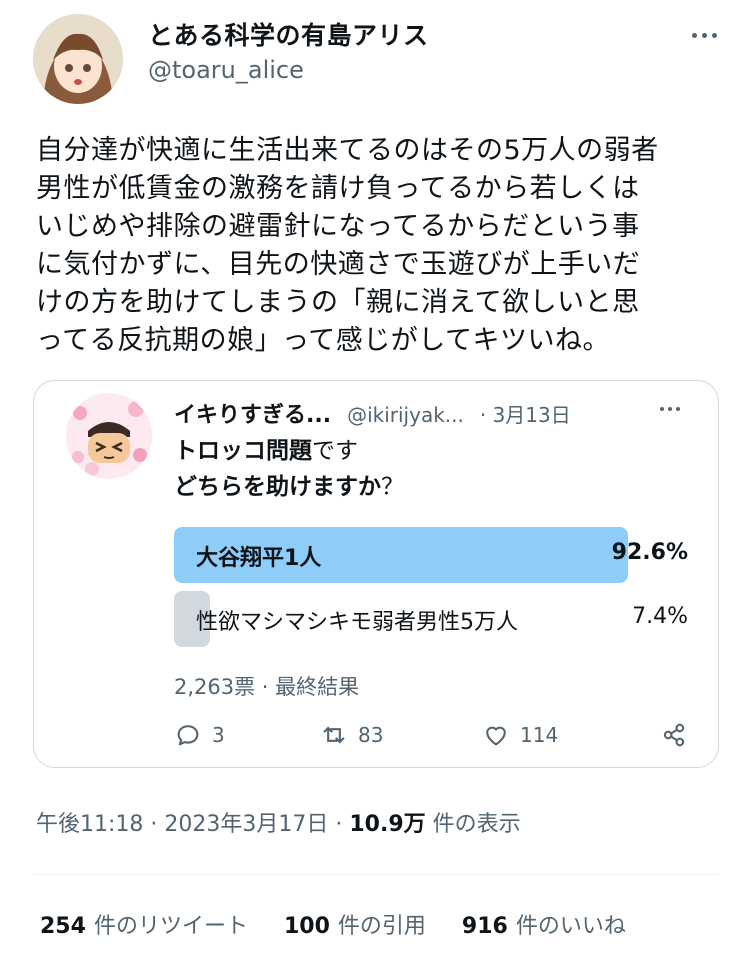 The image size is (750, 960). I want to click on like-button: 114, so click(520, 735).